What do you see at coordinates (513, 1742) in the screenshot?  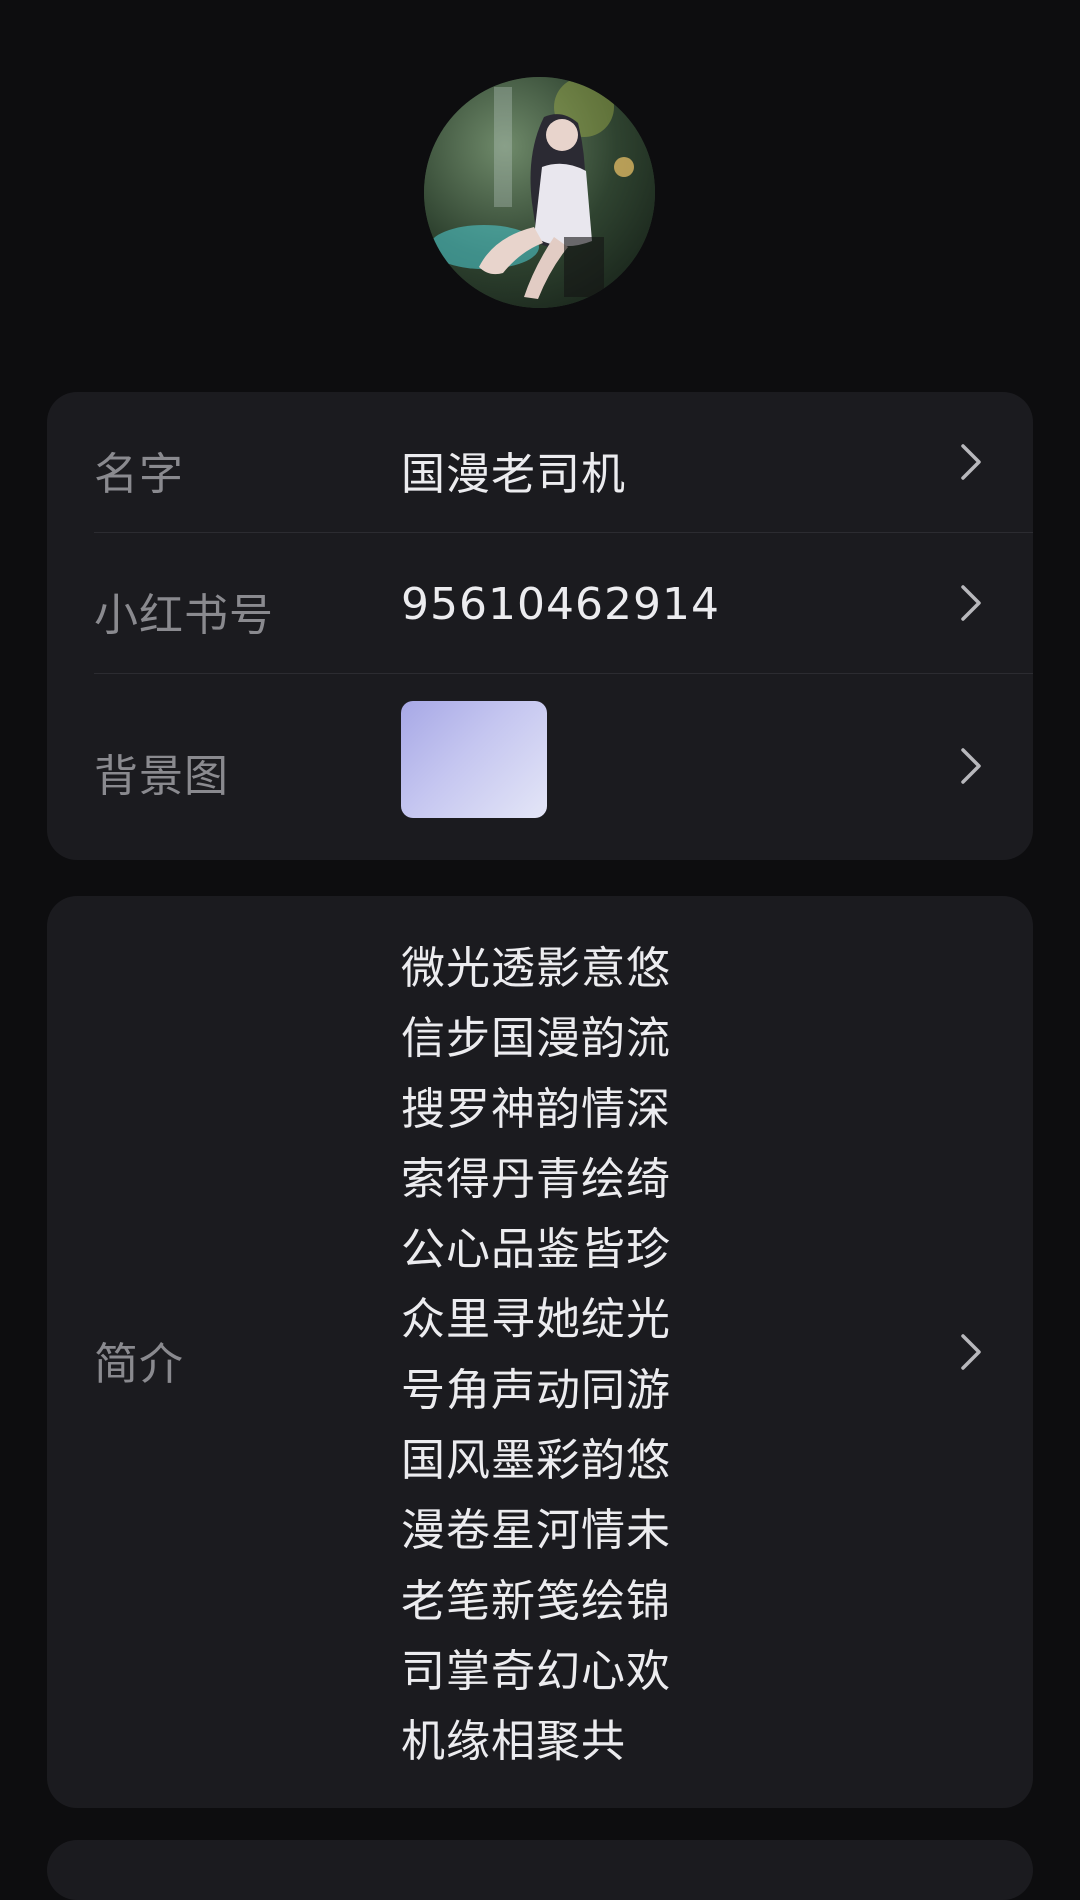 I see `bio-line: 机缘相聚共` at bounding box center [513, 1742].